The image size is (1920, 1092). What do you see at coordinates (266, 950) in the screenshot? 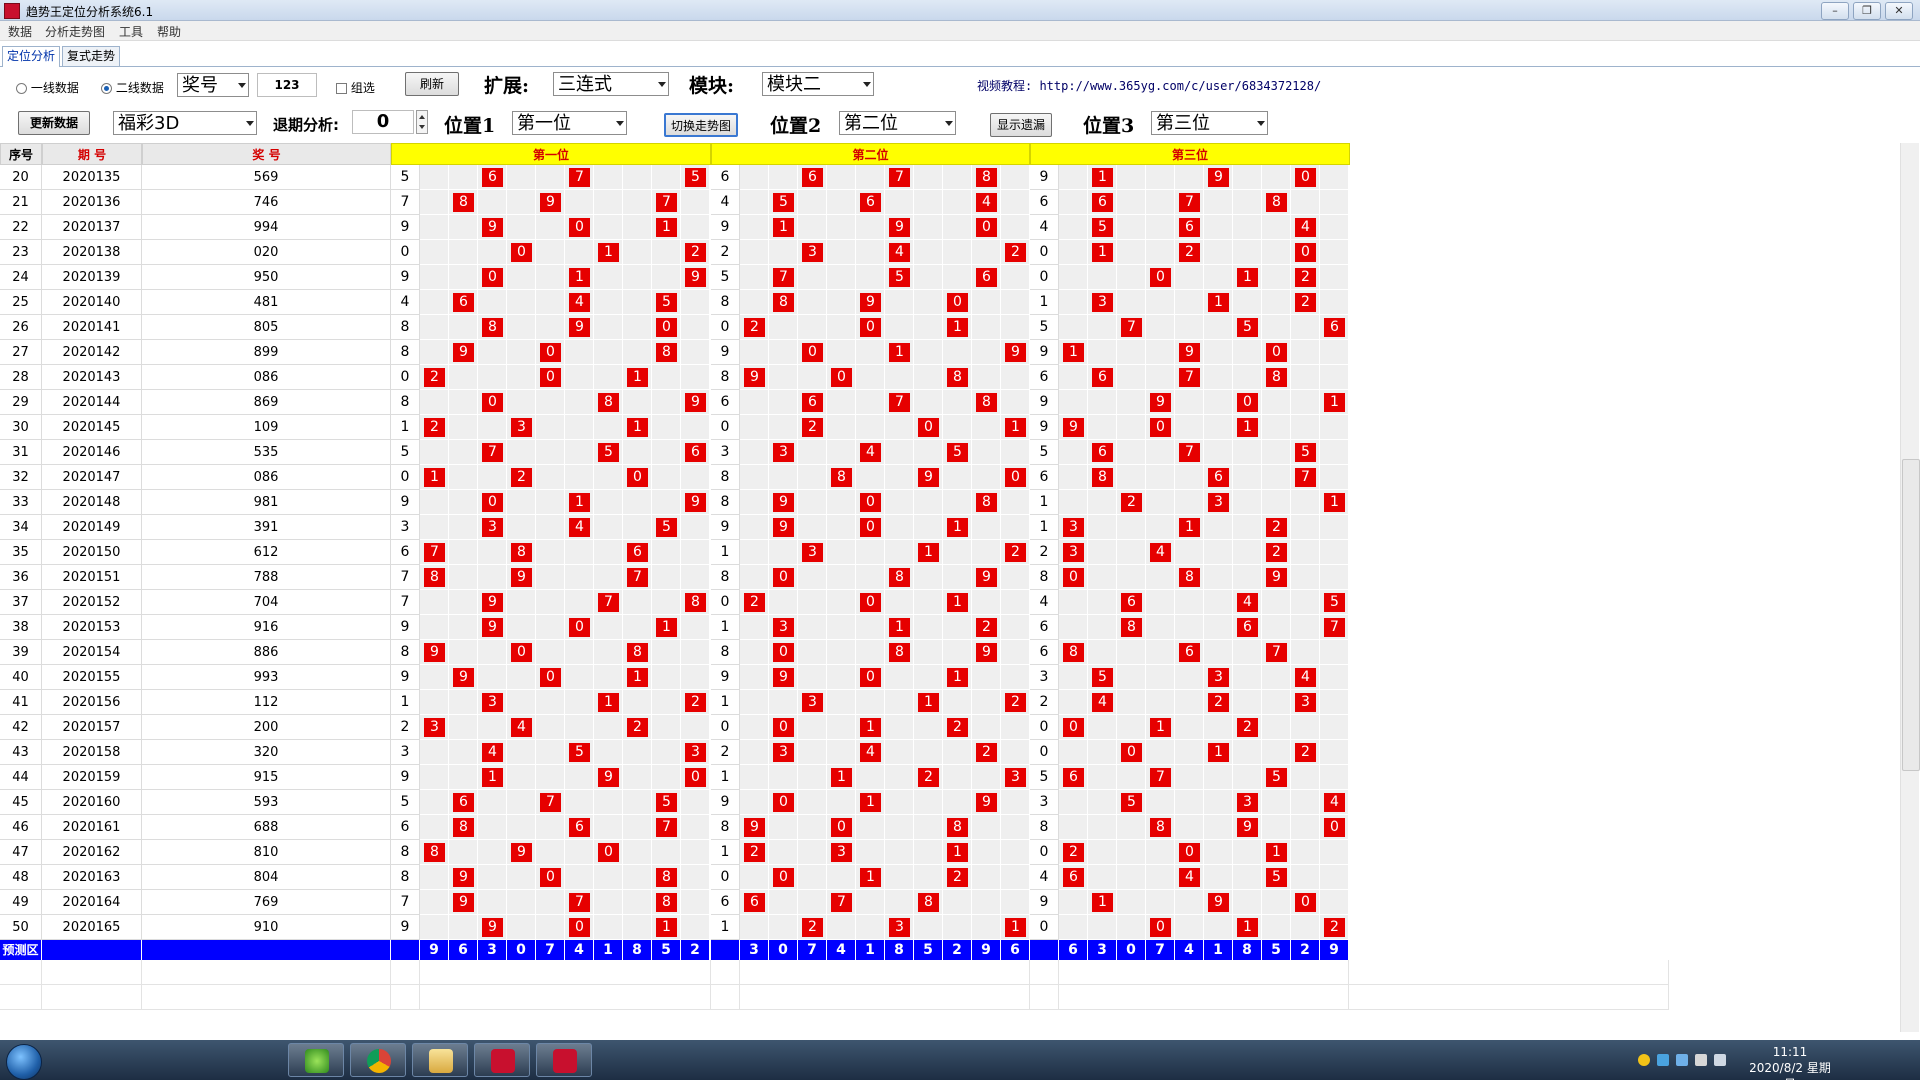
I see `forecast-cell` at bounding box center [266, 950].